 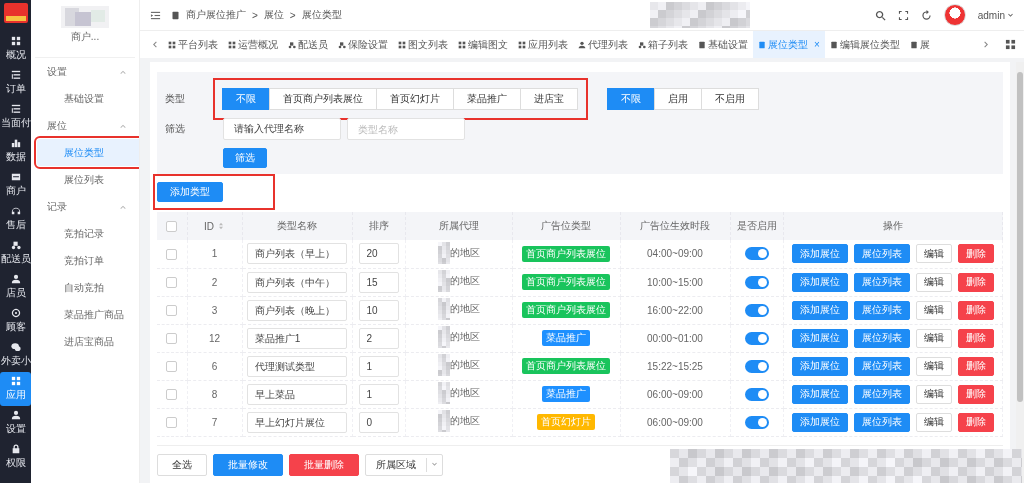 What do you see at coordinates (15, 117) in the screenshot?
I see `rail-item: 当面付` at bounding box center [15, 117].